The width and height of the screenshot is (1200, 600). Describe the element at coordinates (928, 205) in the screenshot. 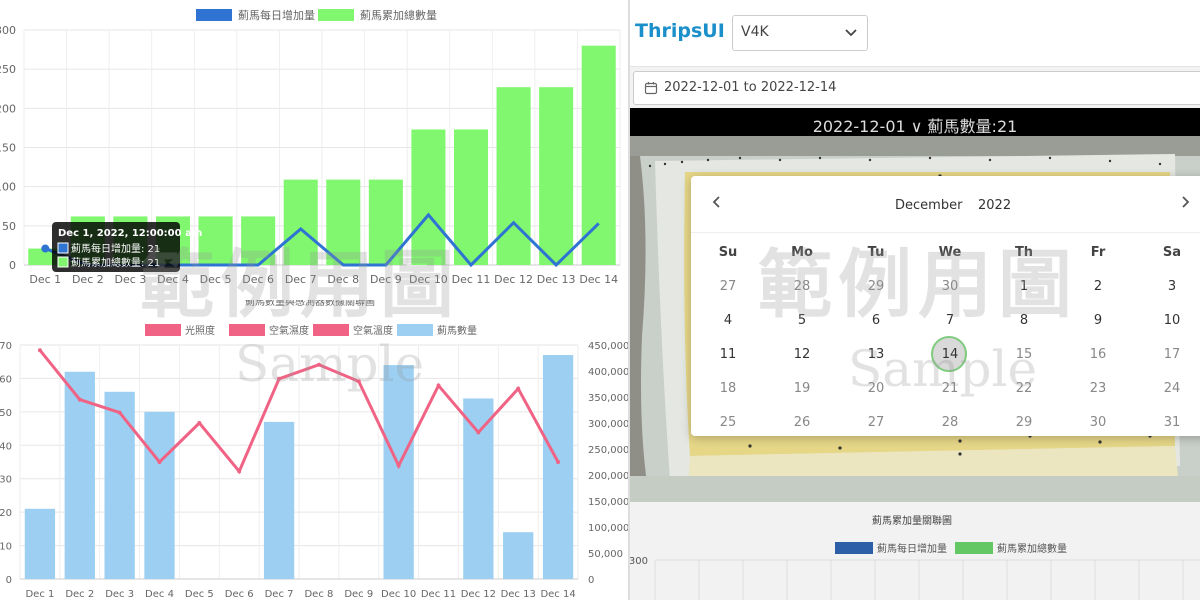

I see `calendar-month: December` at that location.